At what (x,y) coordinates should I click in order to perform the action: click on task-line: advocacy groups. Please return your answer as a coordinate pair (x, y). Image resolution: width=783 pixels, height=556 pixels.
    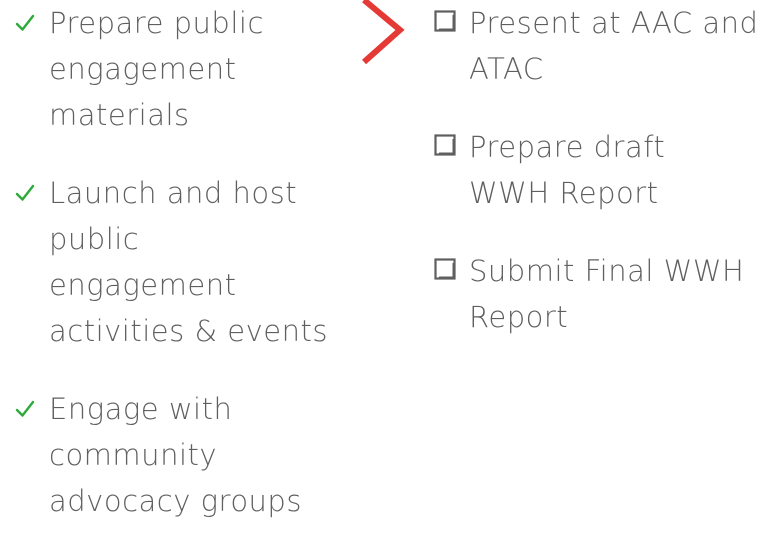
    Looking at the image, I should click on (175, 501).